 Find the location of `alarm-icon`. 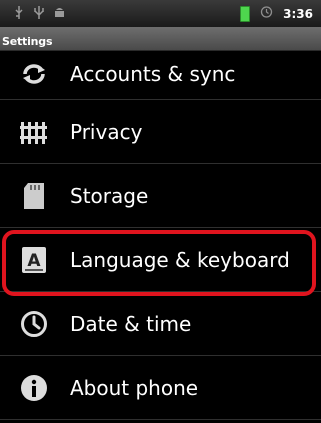

alarm-icon is located at coordinates (266, 13).